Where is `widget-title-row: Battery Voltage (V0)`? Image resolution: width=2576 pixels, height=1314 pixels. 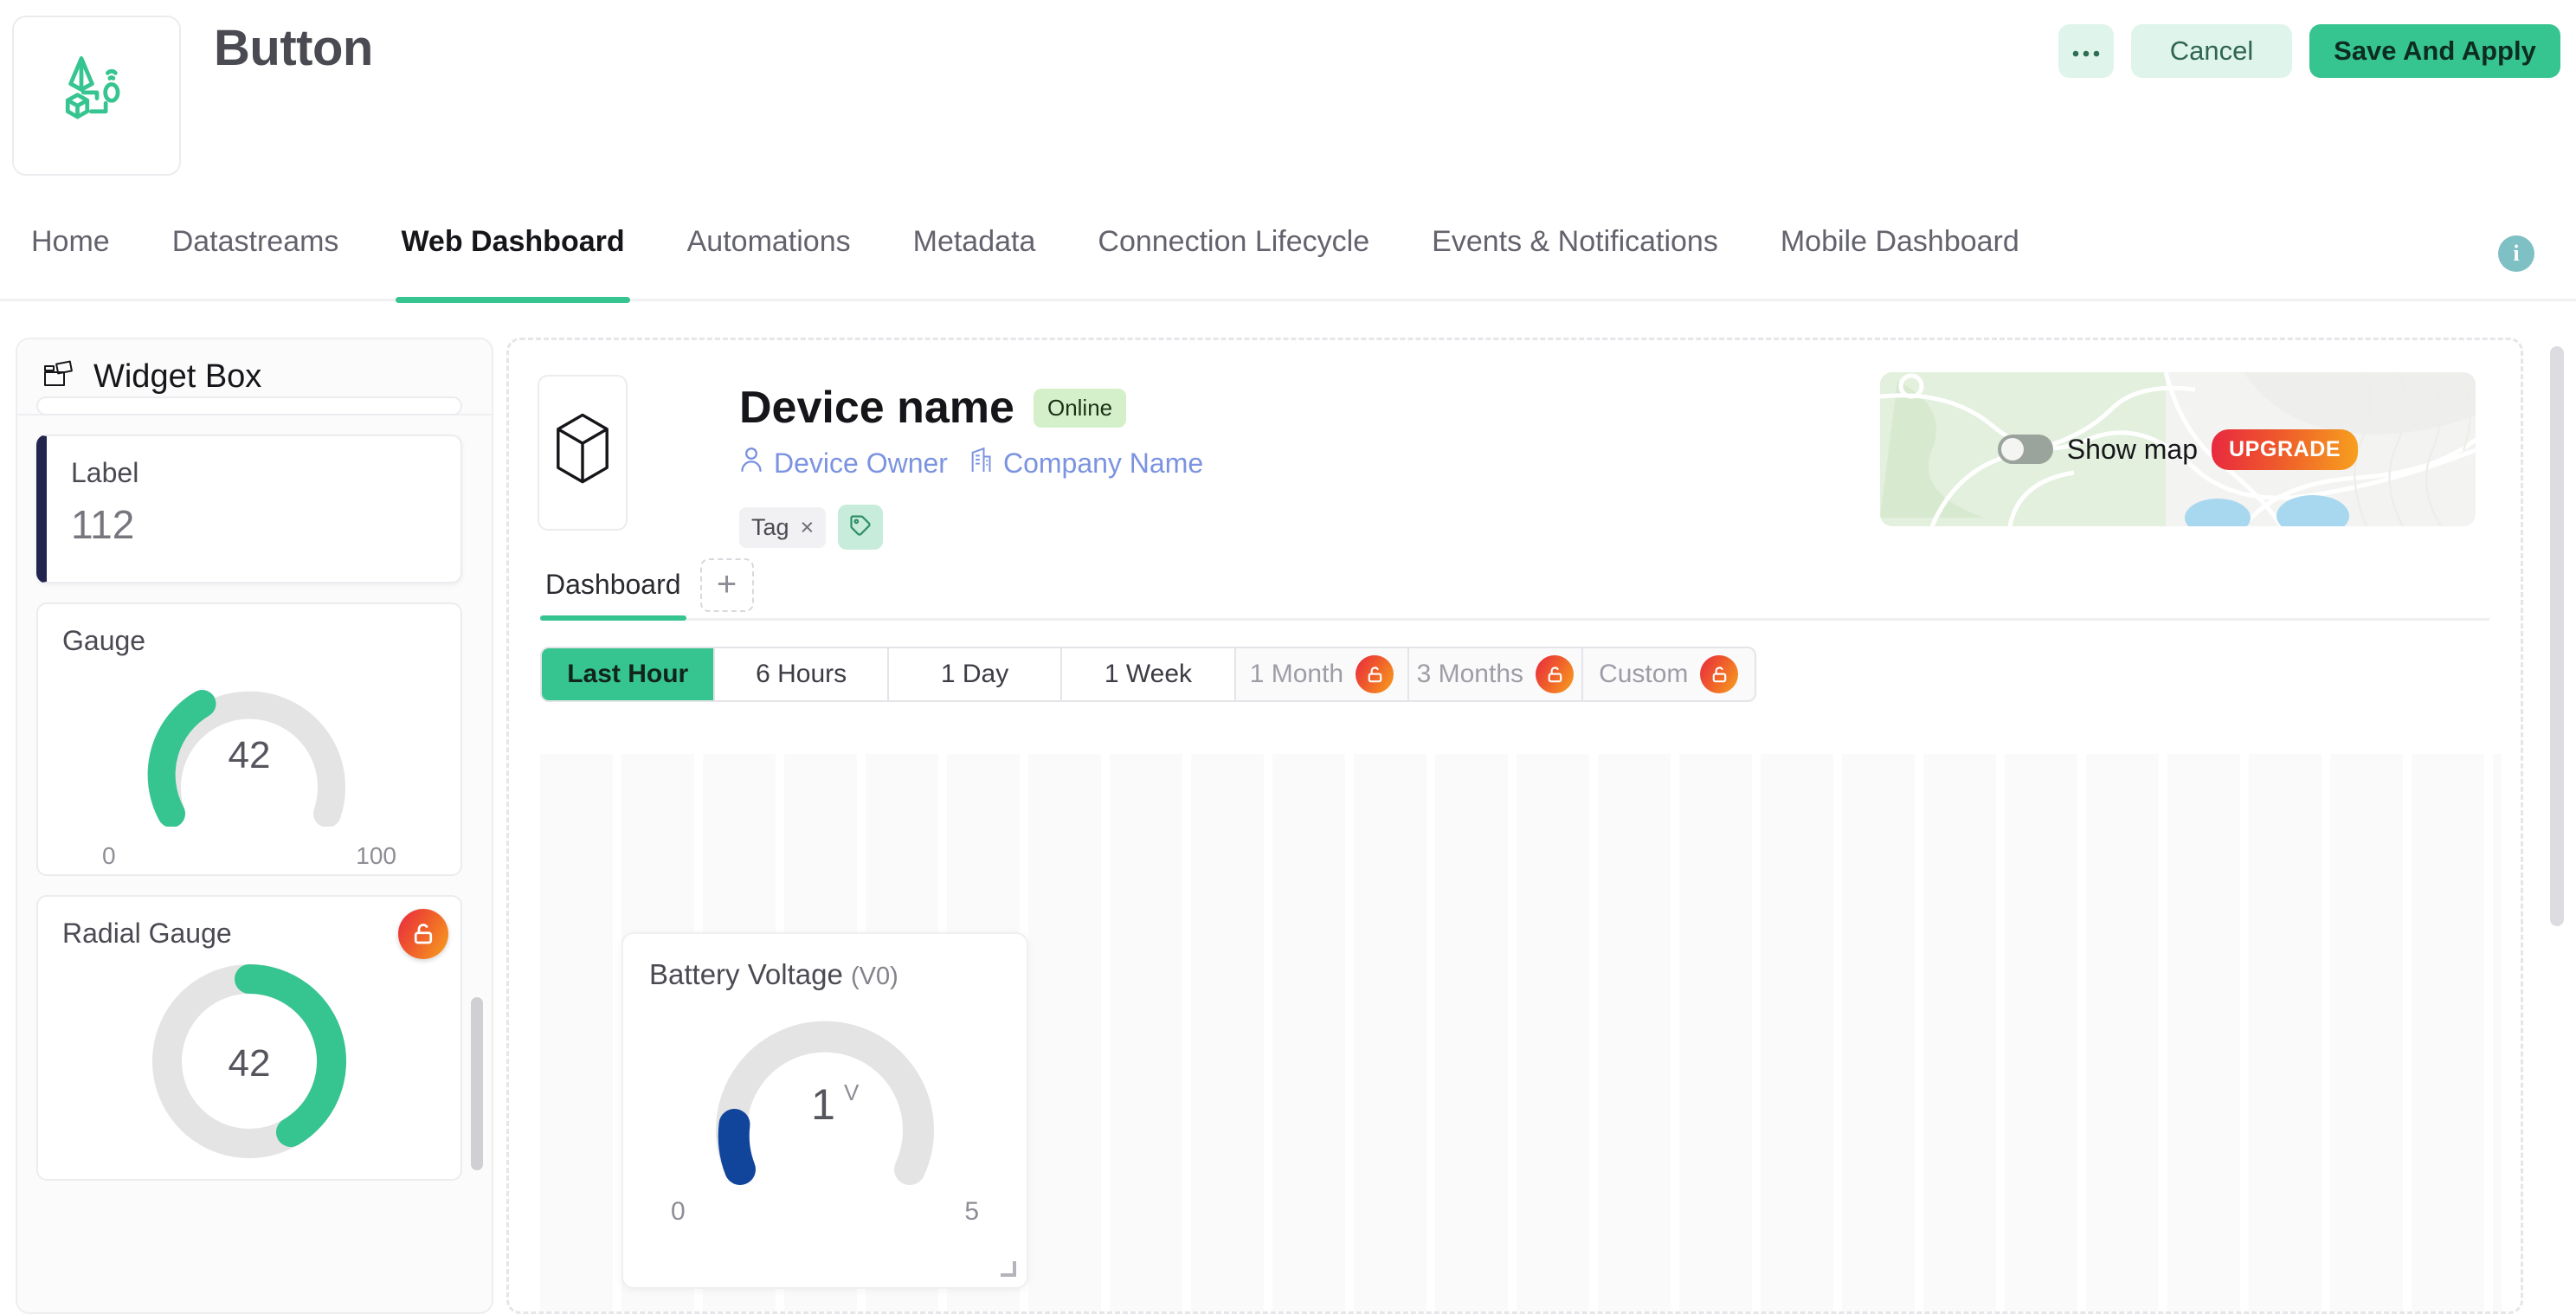
widget-title-row: Battery Voltage (V0) is located at coordinates (825, 963).